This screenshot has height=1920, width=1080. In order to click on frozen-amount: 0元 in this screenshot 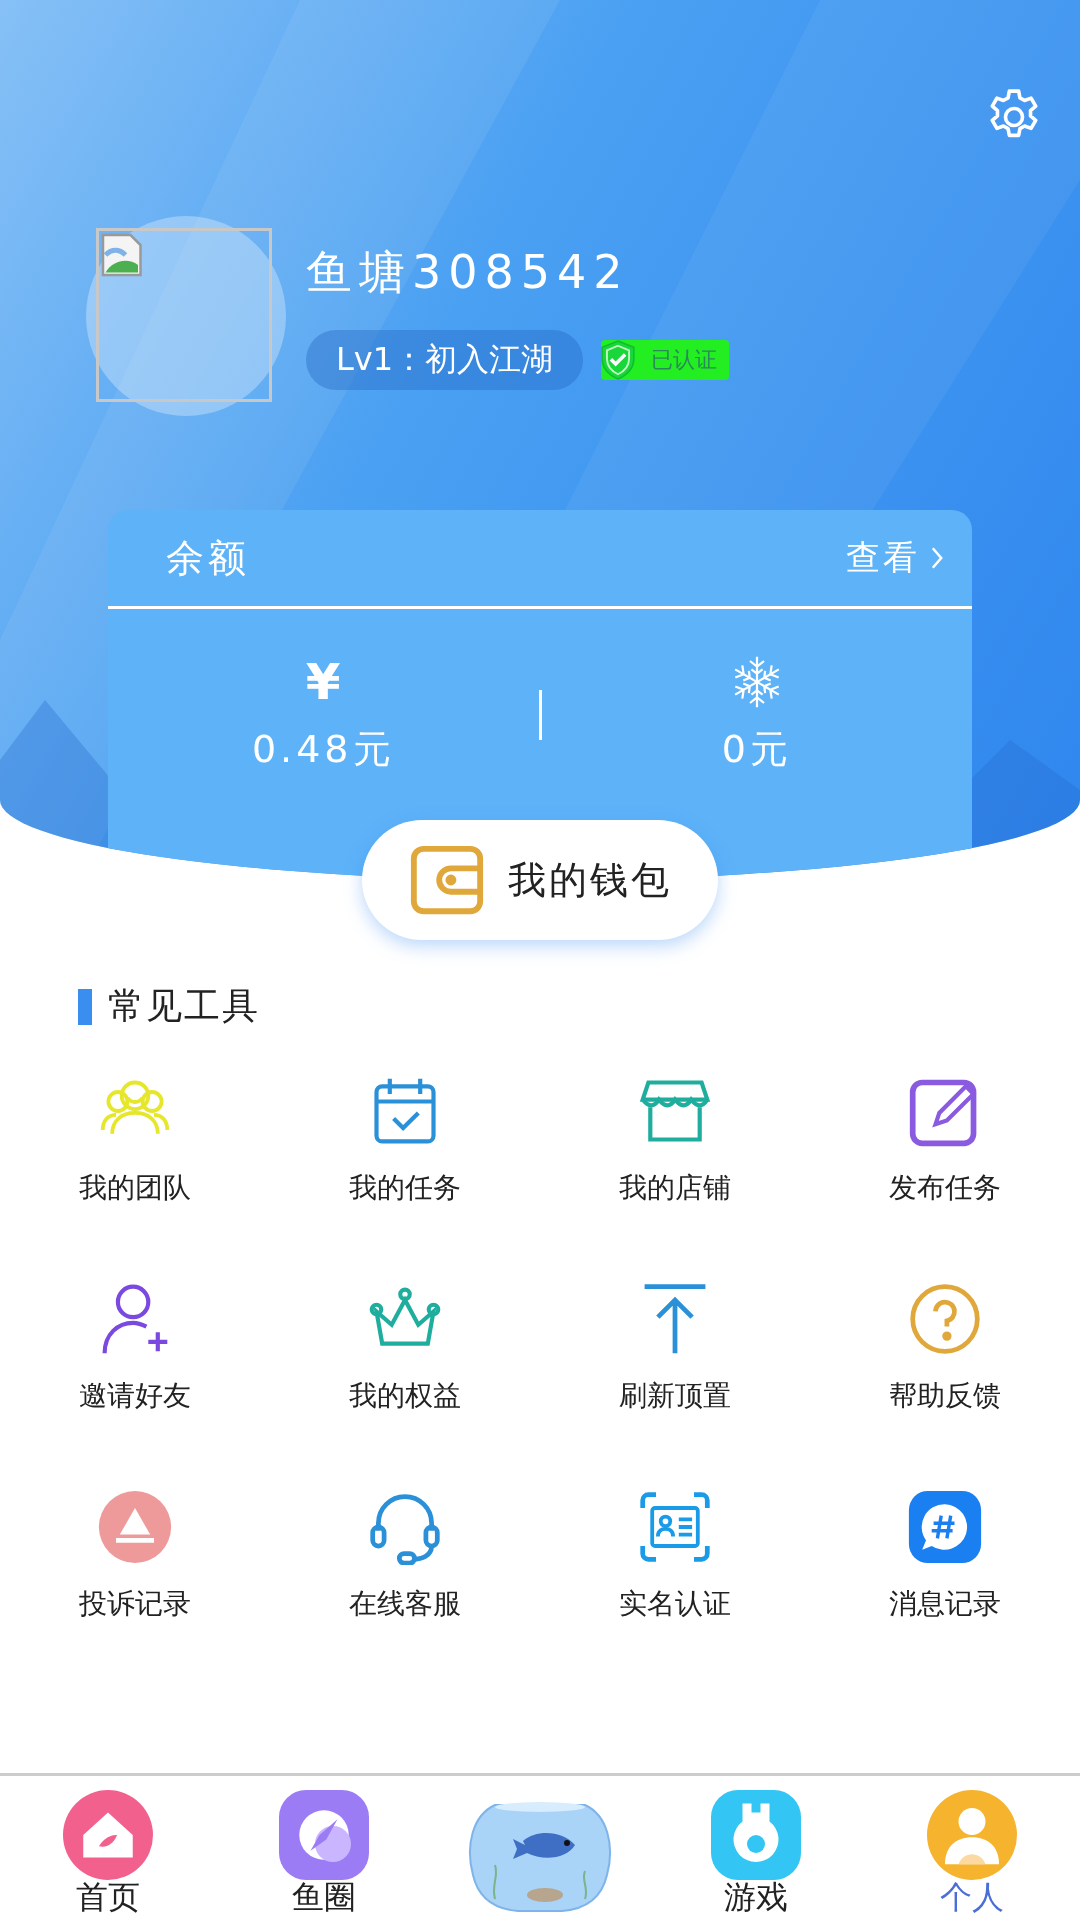, I will do `click(756, 749)`.